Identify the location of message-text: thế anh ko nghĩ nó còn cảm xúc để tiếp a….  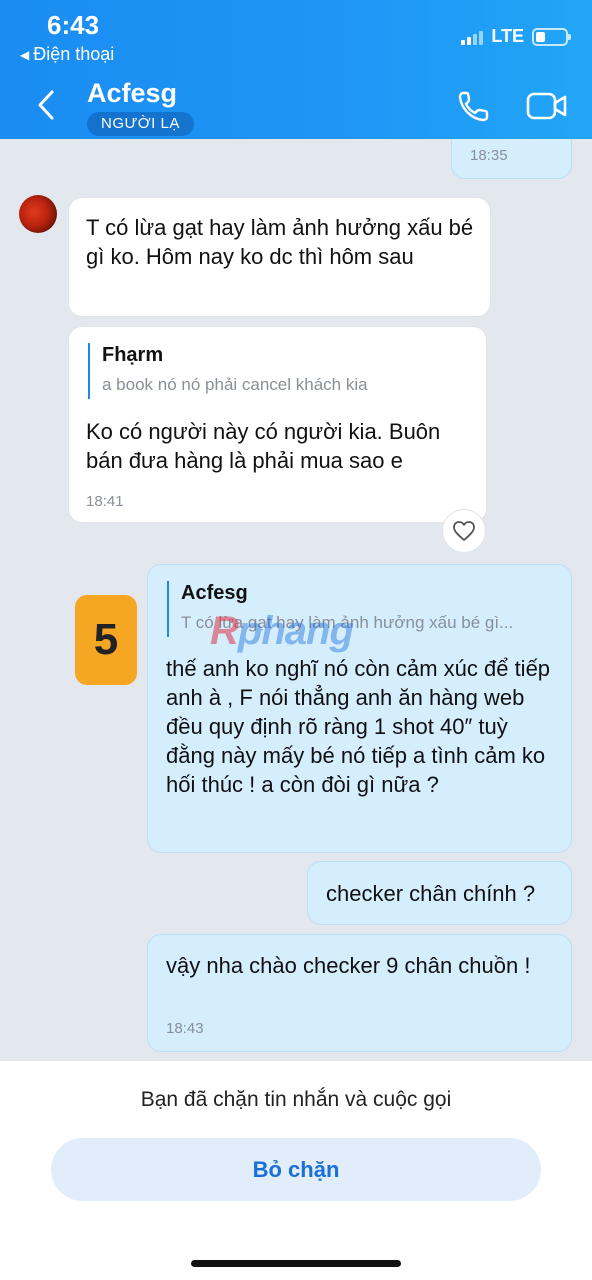
(358, 726).